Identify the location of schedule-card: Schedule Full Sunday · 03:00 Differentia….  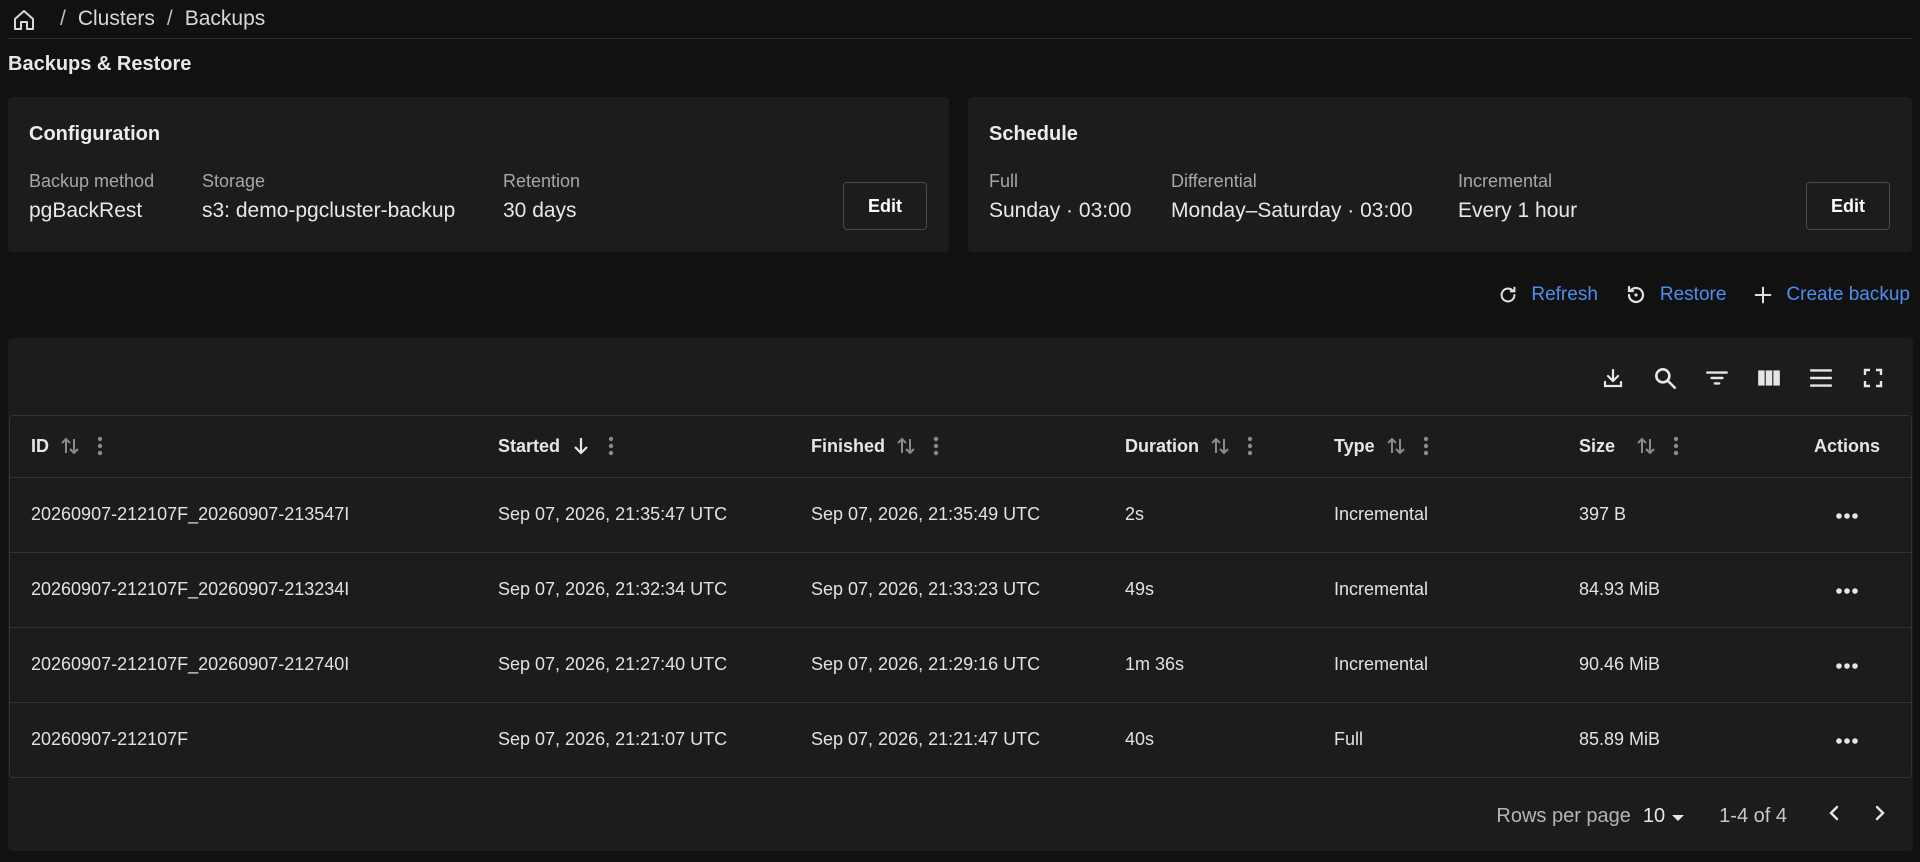
(1440, 174).